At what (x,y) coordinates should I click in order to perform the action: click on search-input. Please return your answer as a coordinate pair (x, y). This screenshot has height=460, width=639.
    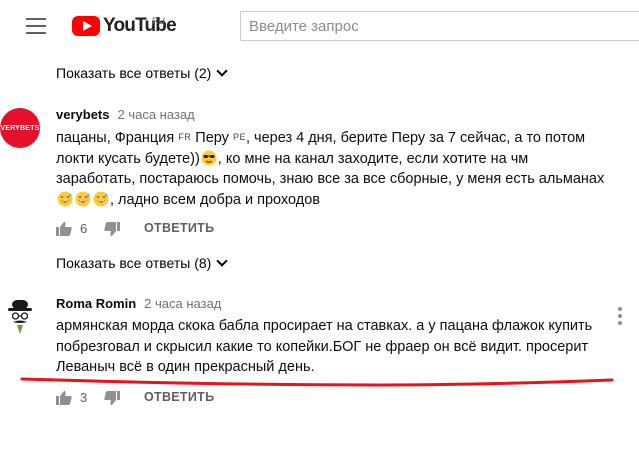
    Looking at the image, I should click on (439, 26).